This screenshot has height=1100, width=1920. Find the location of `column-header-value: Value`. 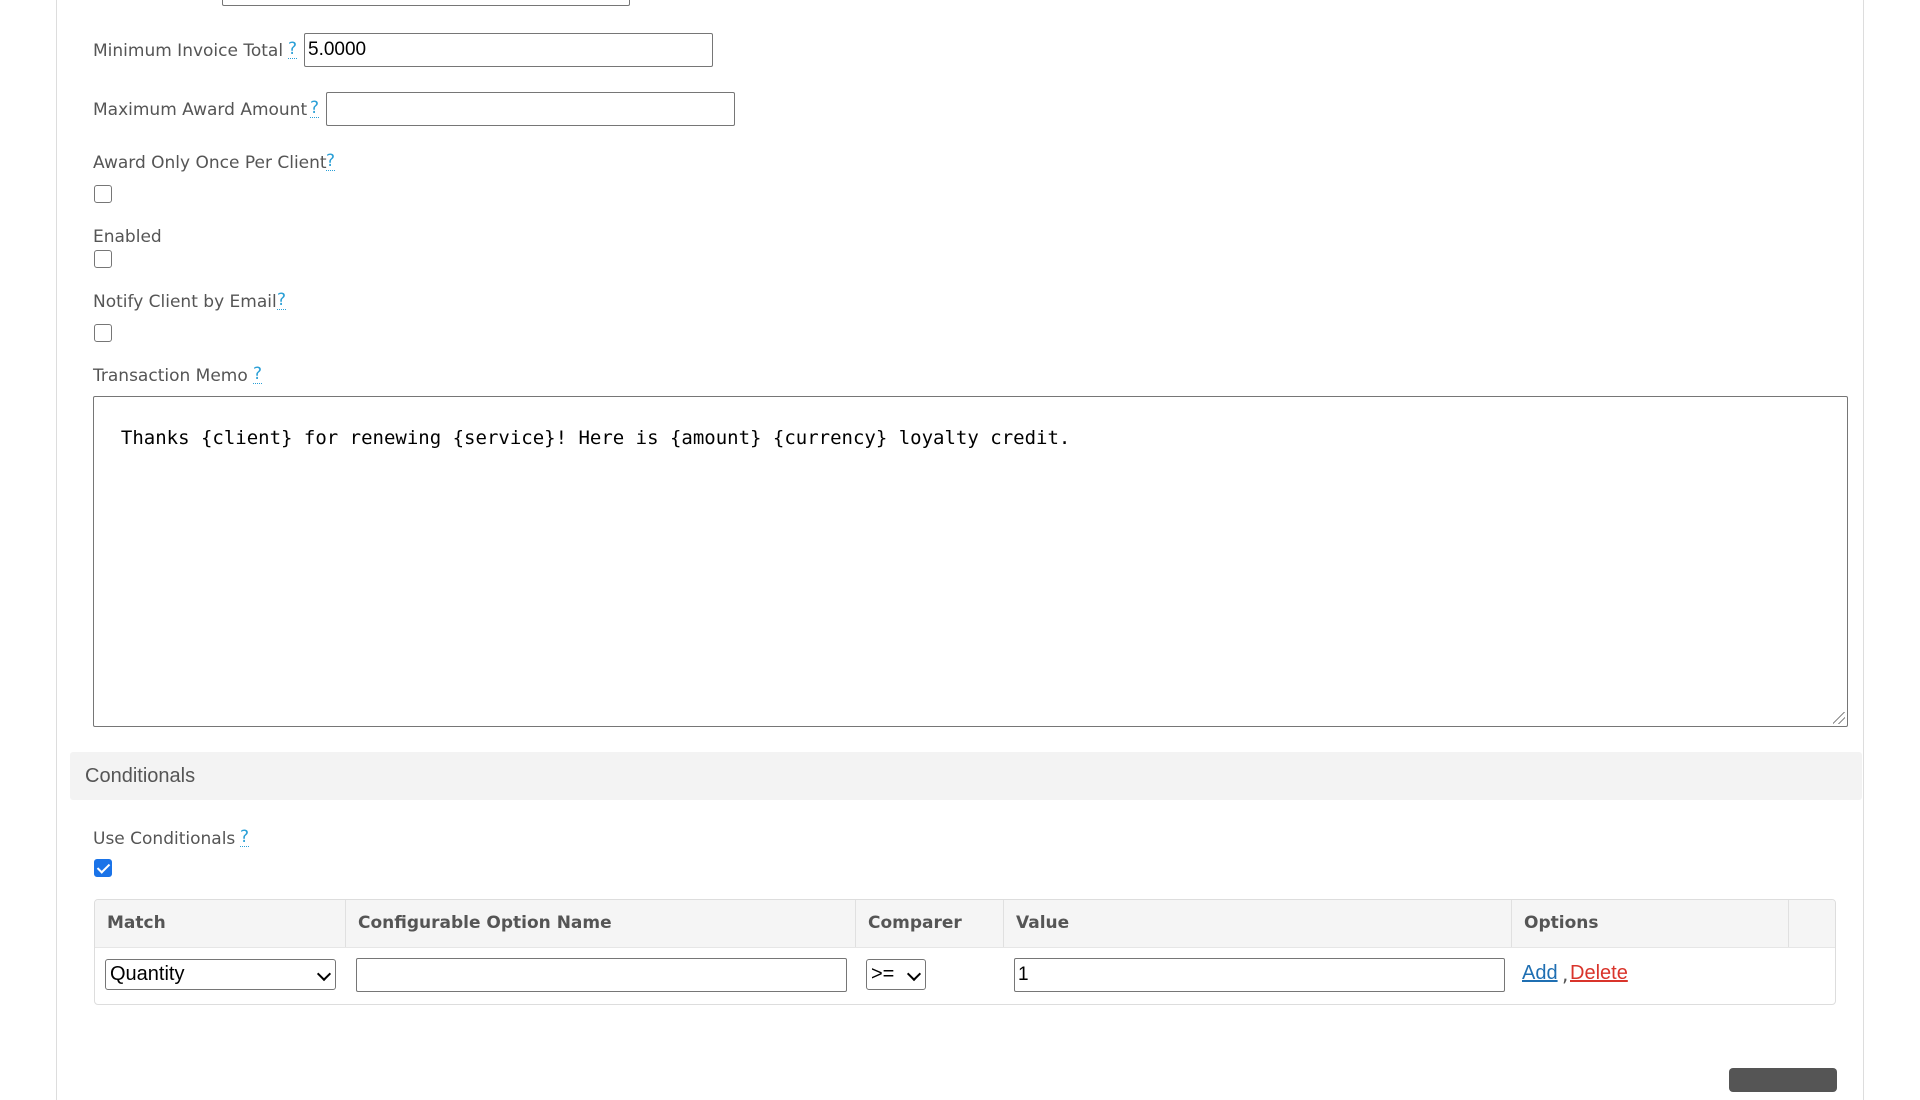

column-header-value: Value is located at coordinates (1258, 923).